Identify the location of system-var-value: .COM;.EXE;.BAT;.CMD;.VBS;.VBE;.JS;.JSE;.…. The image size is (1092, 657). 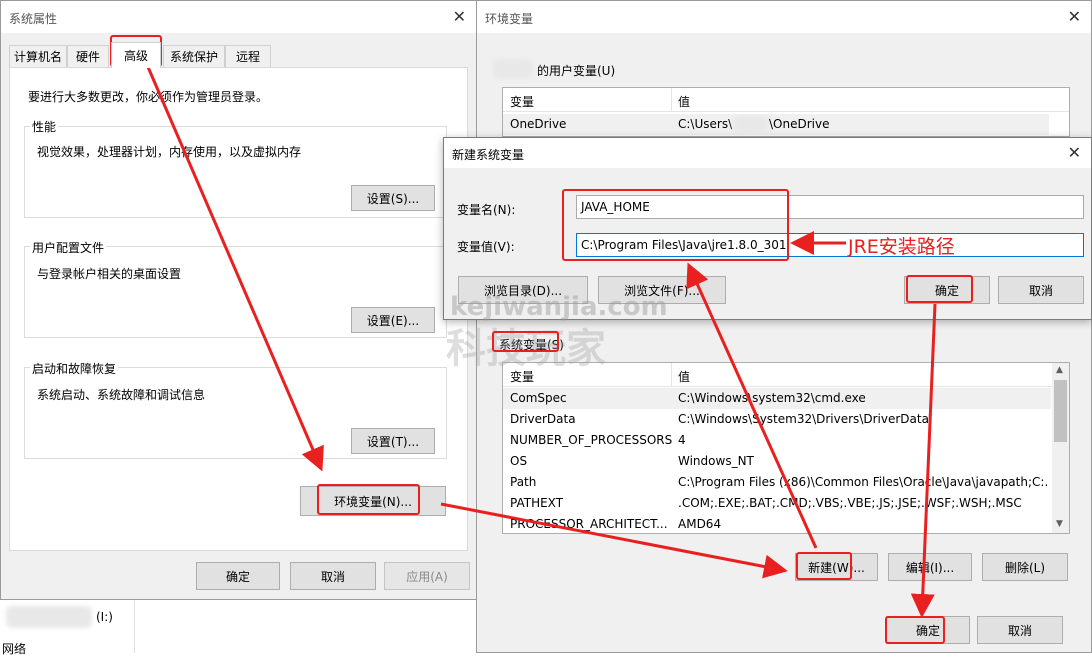
(850, 503).